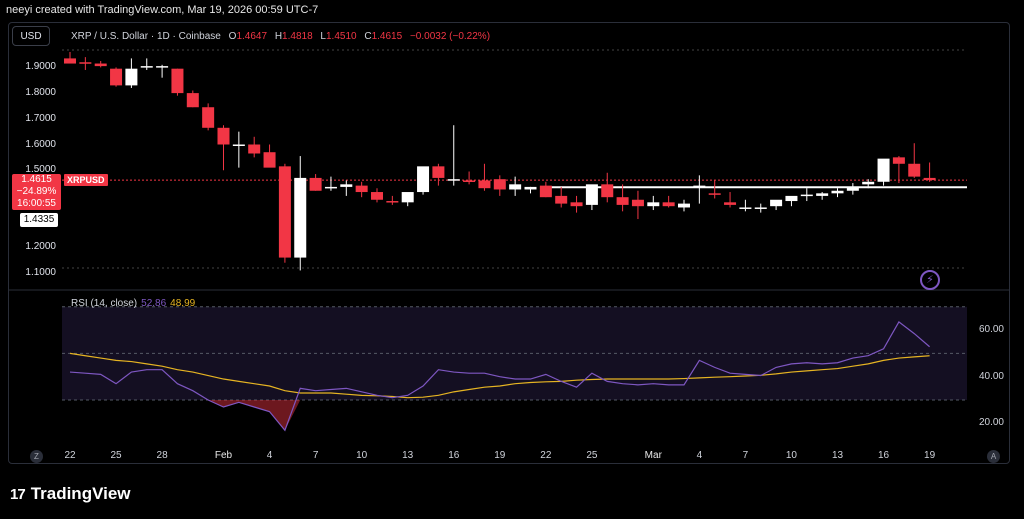  What do you see at coordinates (991, 423) in the screenshot?
I see `rsi-tick-label: 20.00` at bounding box center [991, 423].